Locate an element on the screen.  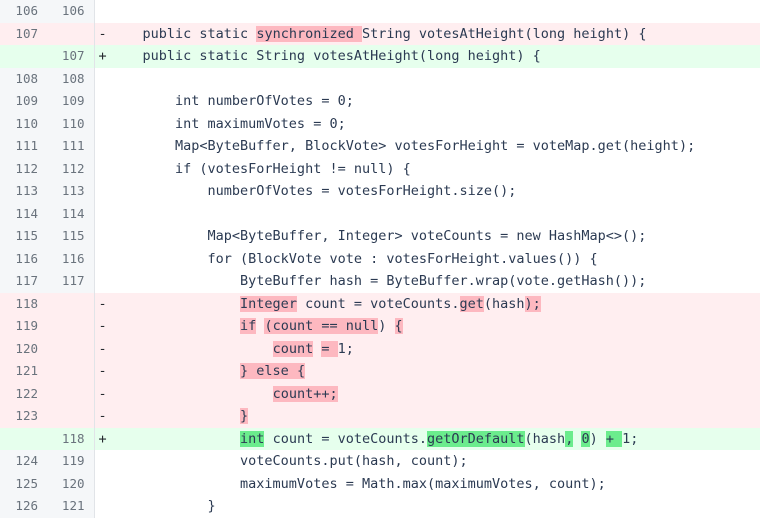
old-line-number: 116 is located at coordinates (23, 258).